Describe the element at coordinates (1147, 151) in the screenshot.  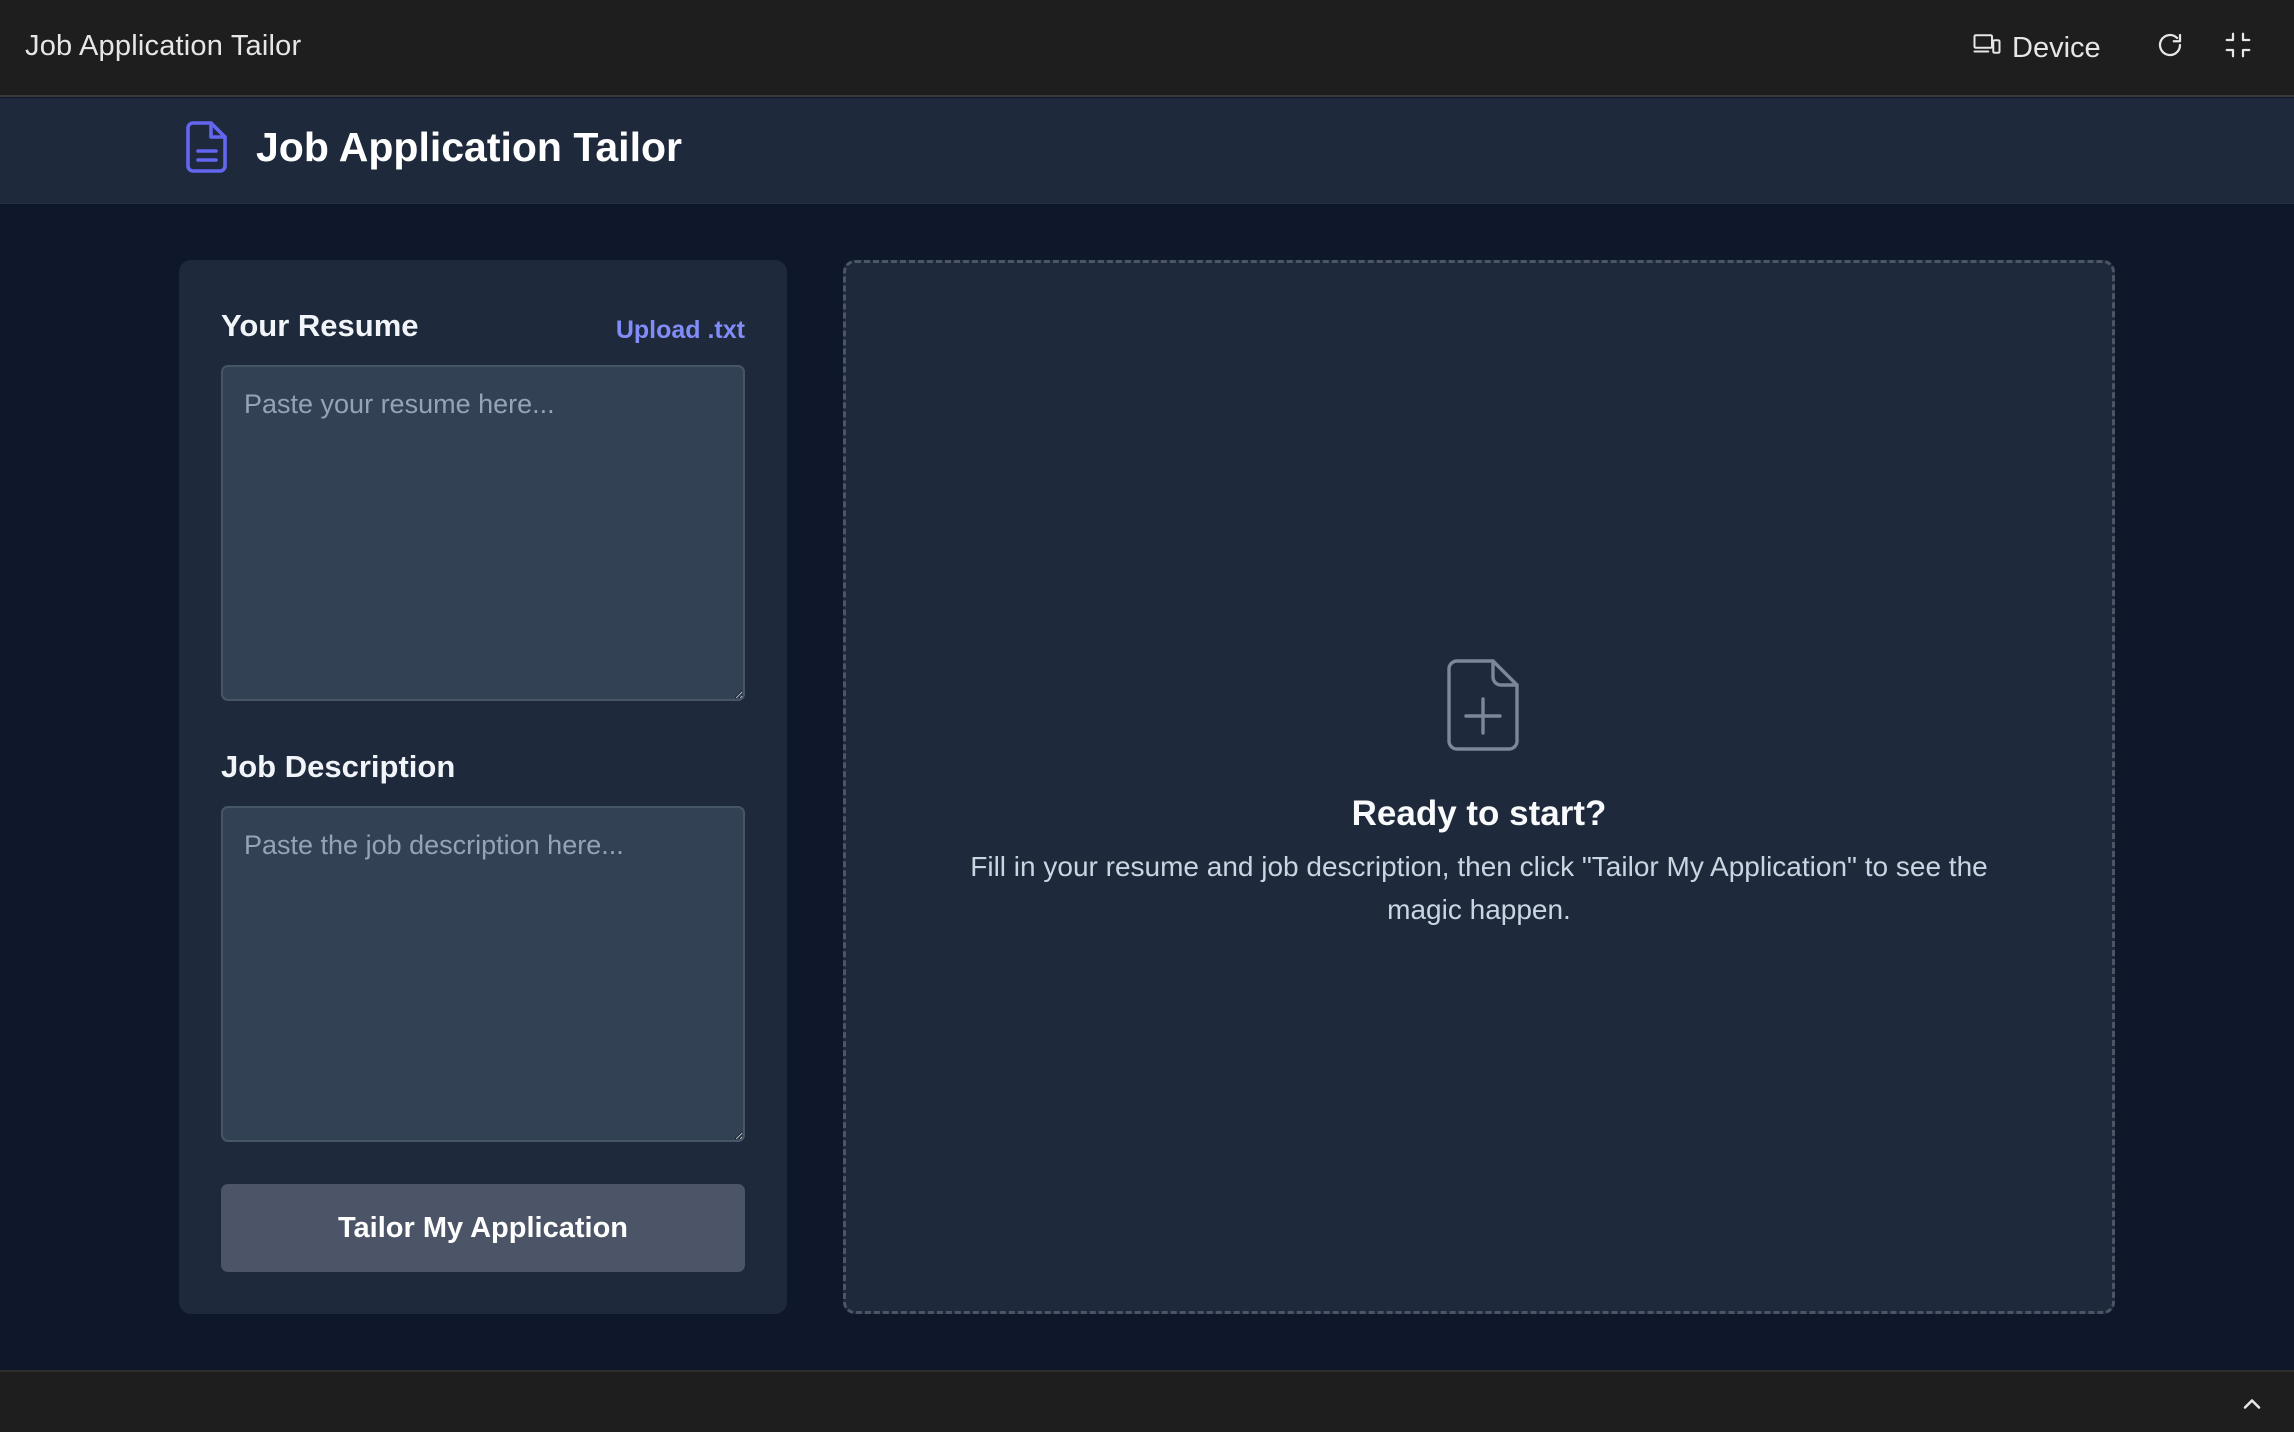
I see `app-header: Job Application Tailor` at that location.